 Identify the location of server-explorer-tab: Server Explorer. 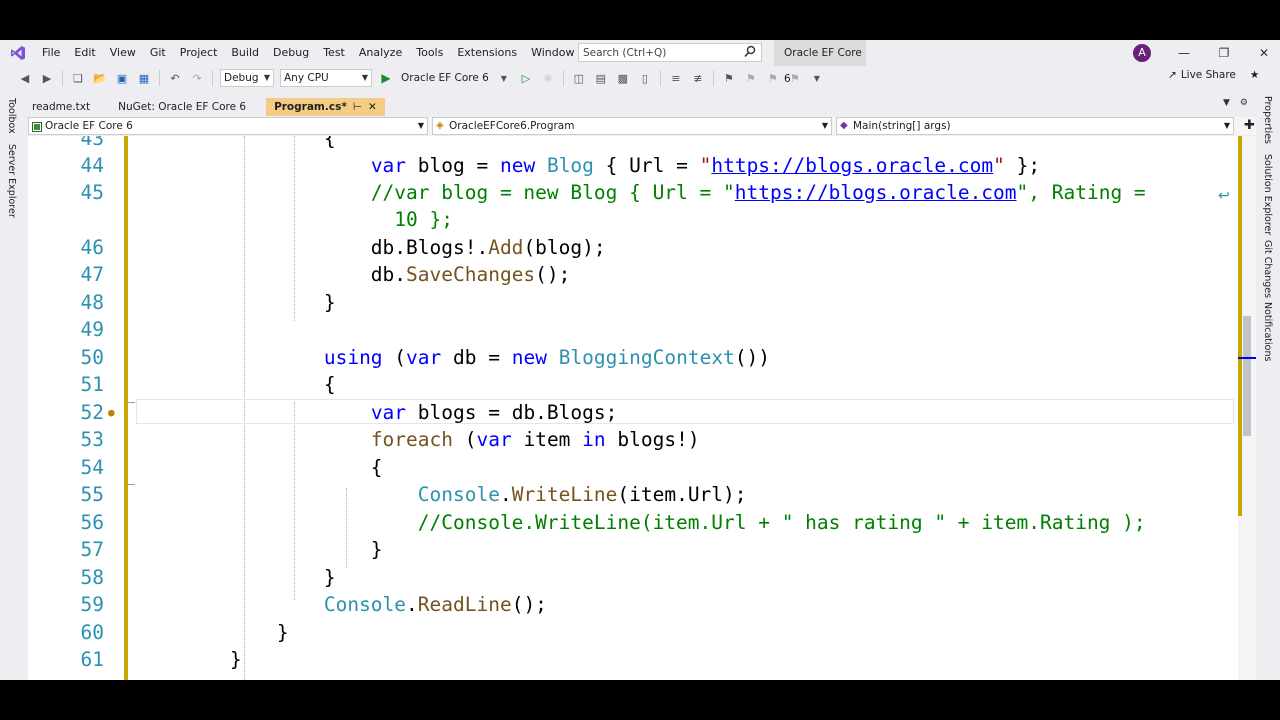
(11, 181).